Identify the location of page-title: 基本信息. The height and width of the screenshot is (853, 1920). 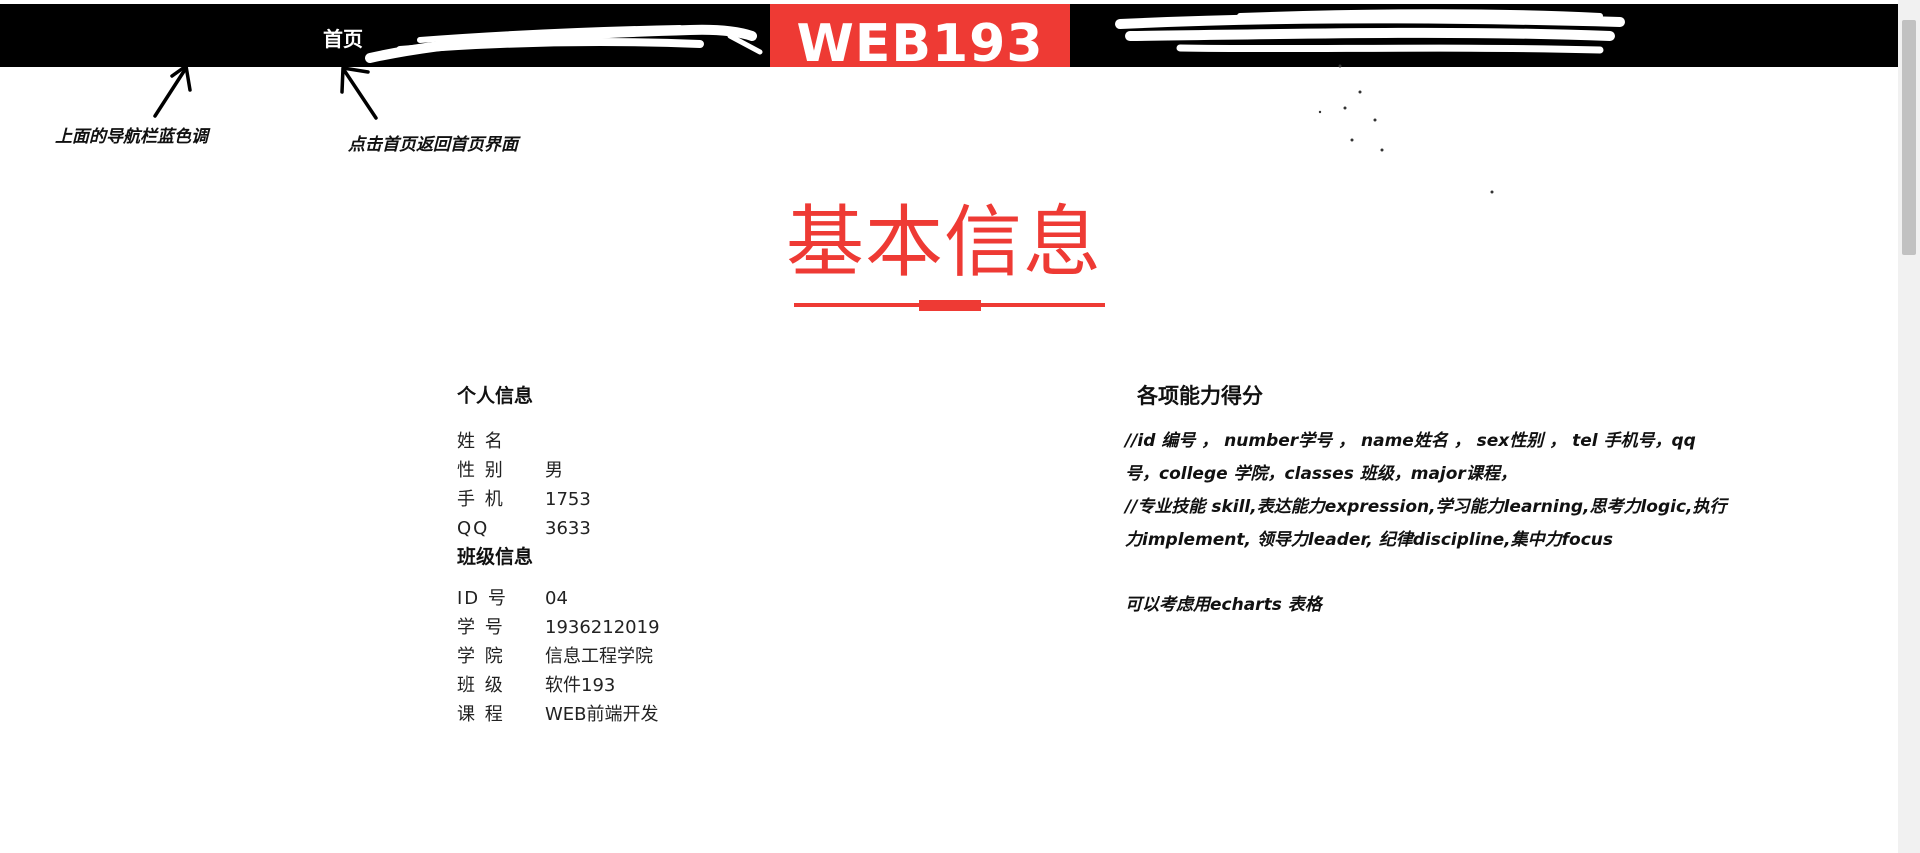
(944, 243).